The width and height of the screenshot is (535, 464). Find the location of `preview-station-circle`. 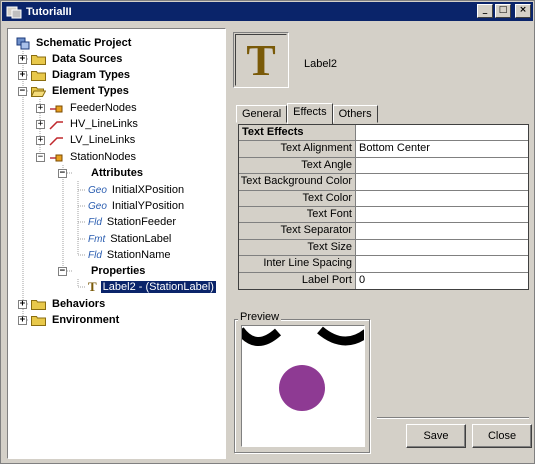

preview-station-circle is located at coordinates (302, 388).